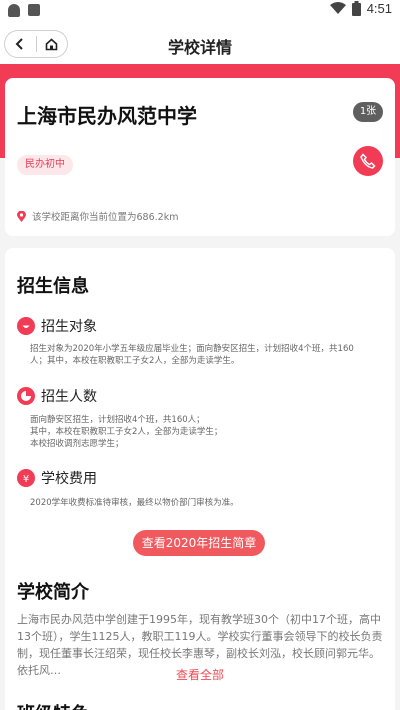  I want to click on target-label: 招生对象, so click(69, 327).